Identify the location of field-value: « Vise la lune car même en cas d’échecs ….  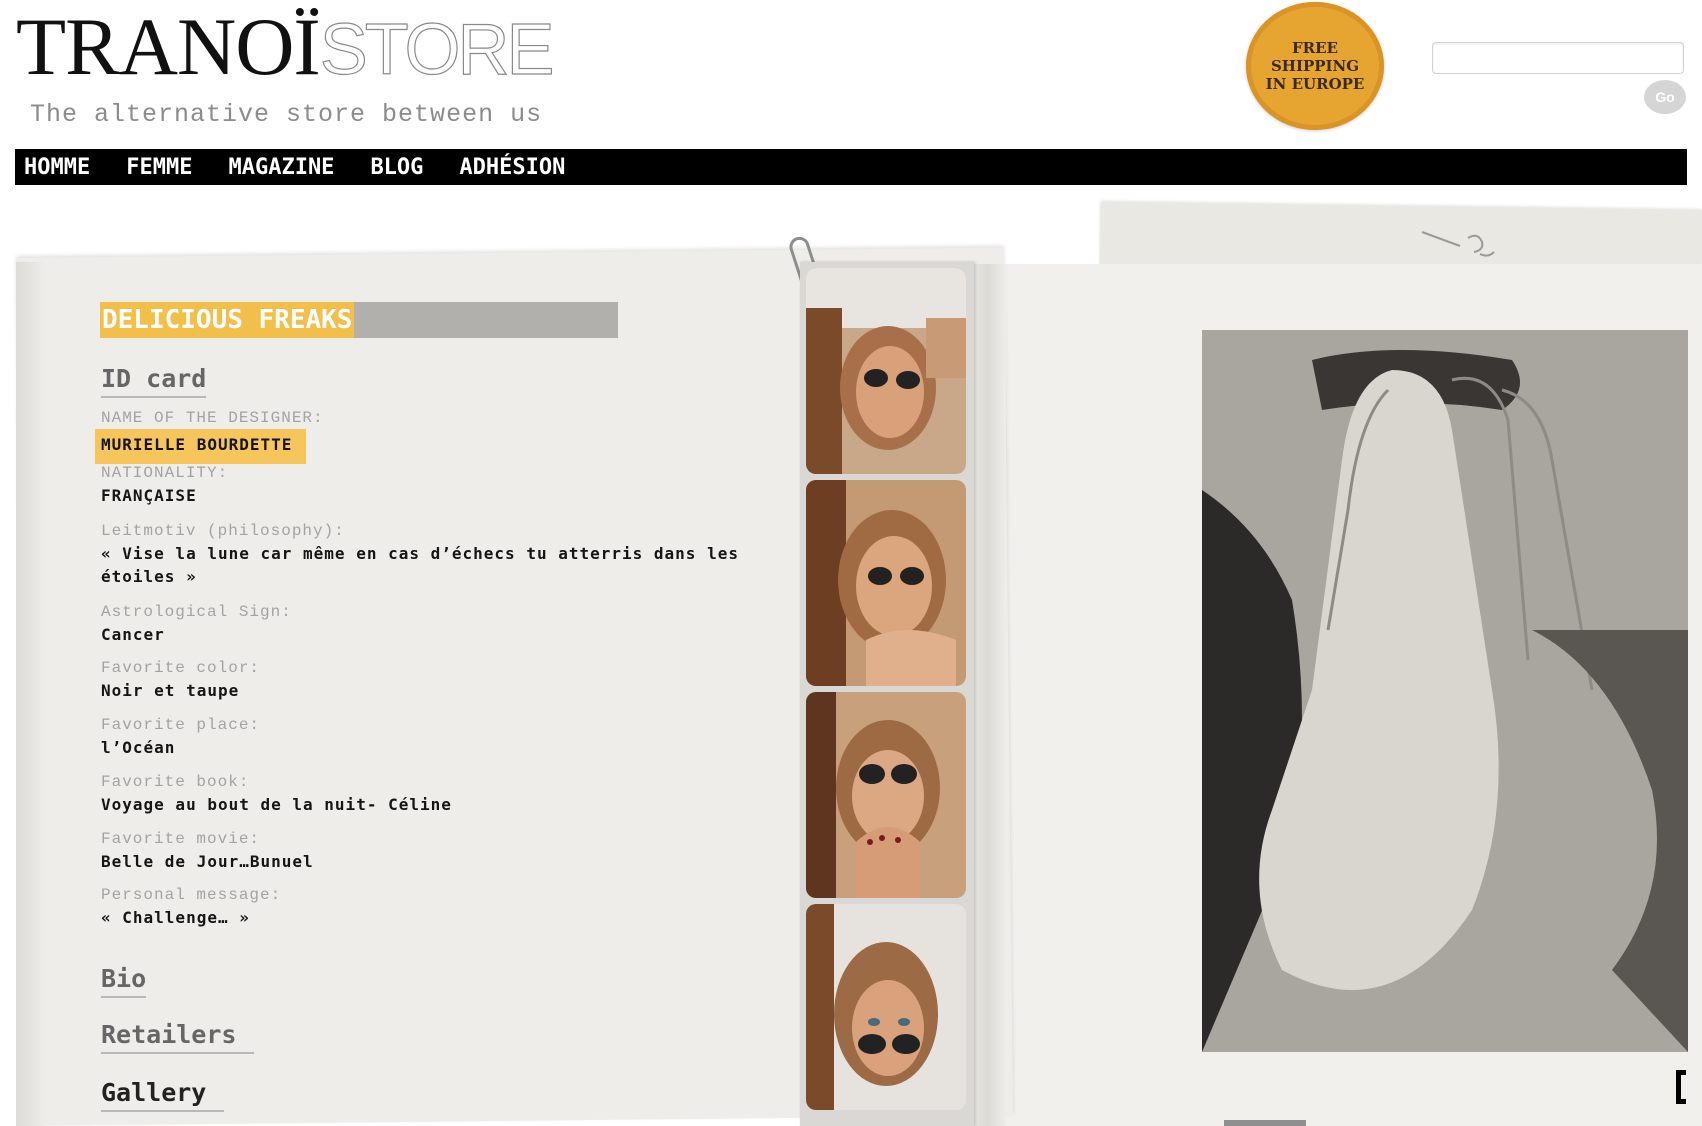
(420, 565).